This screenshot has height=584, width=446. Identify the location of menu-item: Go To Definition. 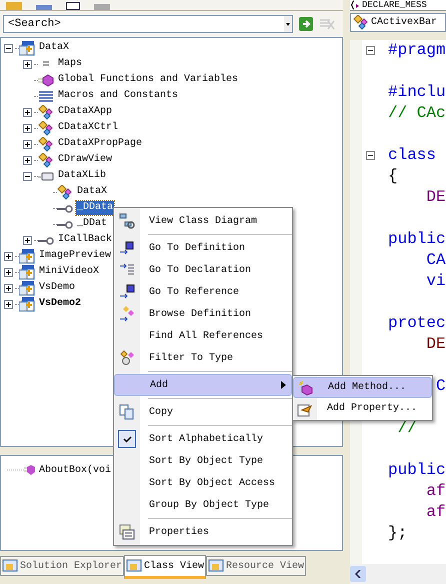
(203, 248).